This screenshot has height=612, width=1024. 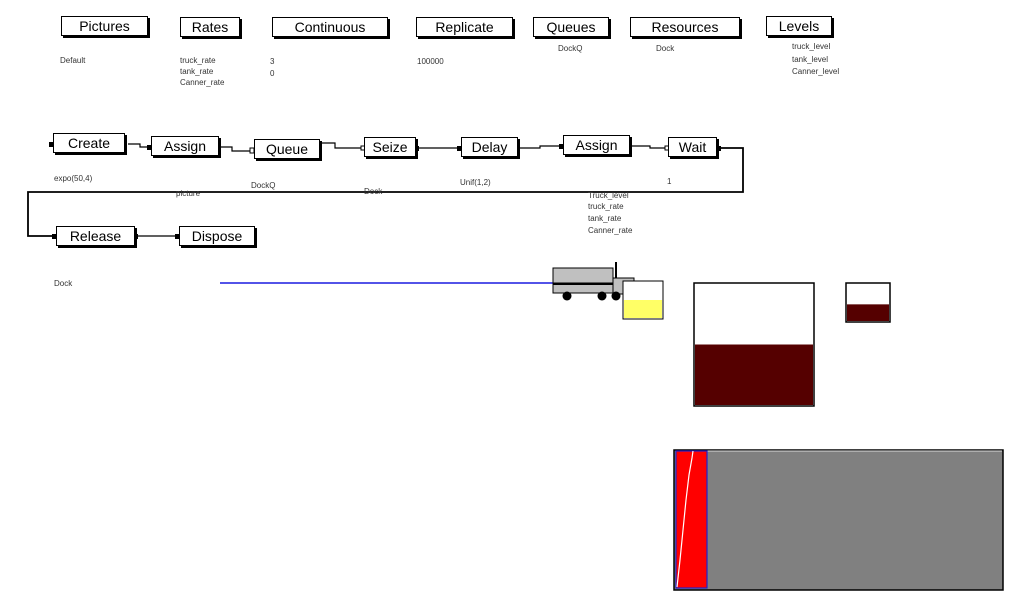 I want to click on tank-level-fill, so click(x=754, y=374).